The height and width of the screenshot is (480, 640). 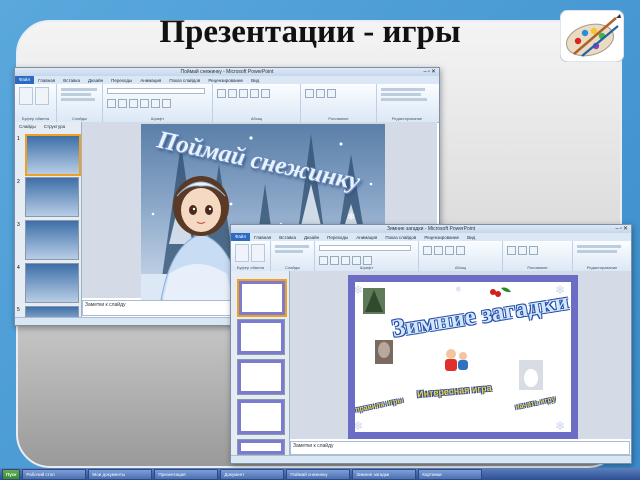 I want to click on taskbar-item: Рабочий стол, so click(x=54, y=474).